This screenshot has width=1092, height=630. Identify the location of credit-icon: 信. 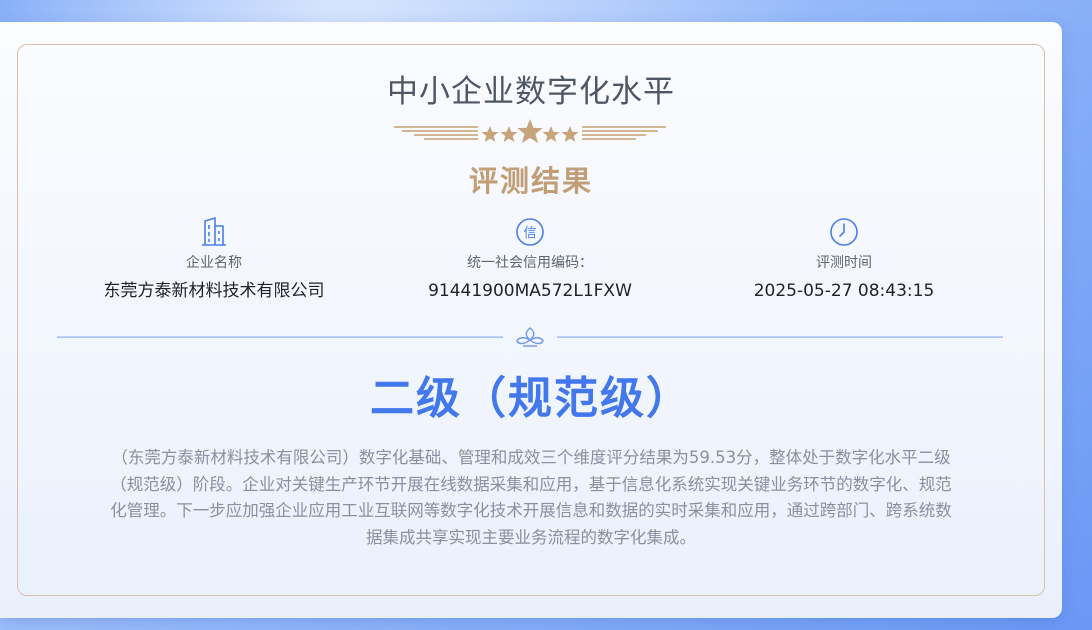
(530, 232).